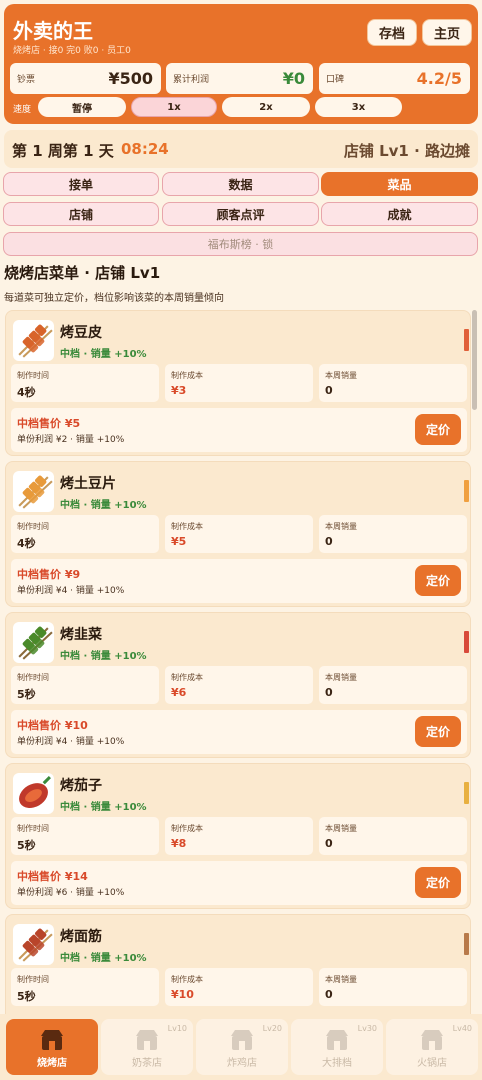 The width and height of the screenshot is (482, 1080). What do you see at coordinates (147, 1040) in the screenshot?
I see `milk-tea-shop-icon` at bounding box center [147, 1040].